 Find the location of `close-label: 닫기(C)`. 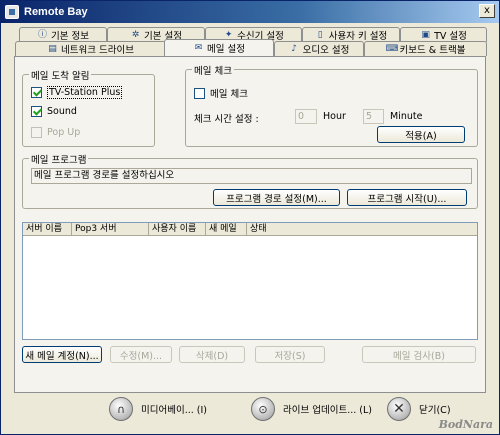

close-label: 닫기(C) is located at coordinates (435, 410).